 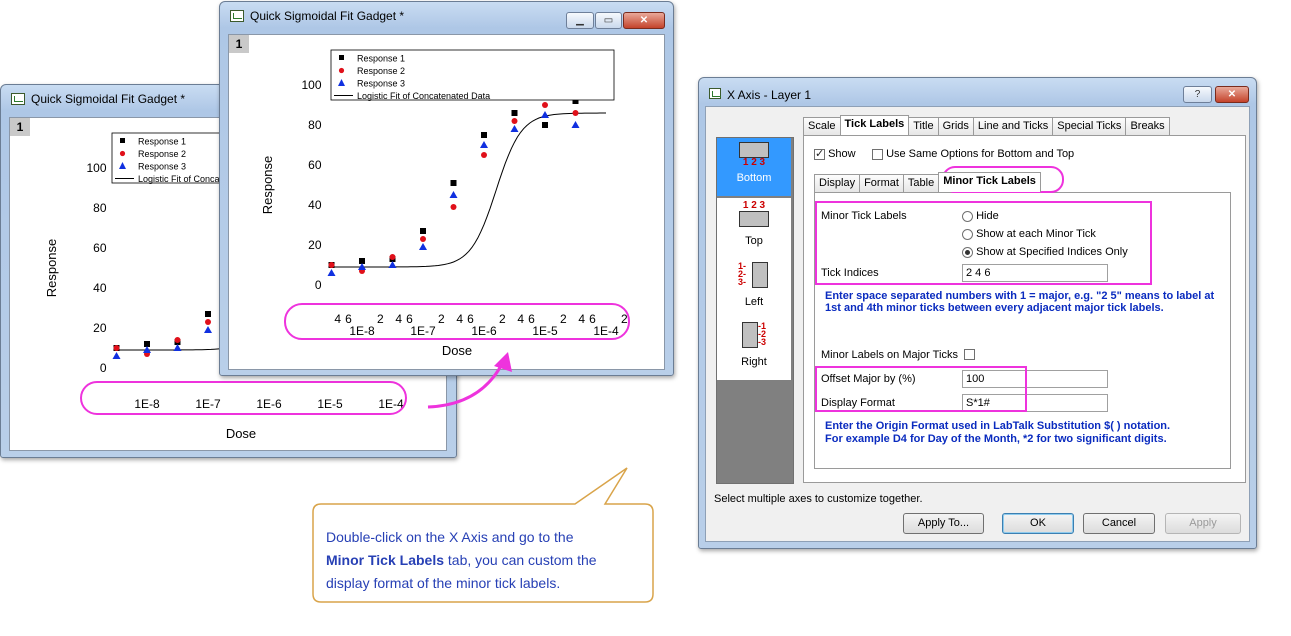 What do you see at coordinates (822, 126) in the screenshot?
I see `tab-scale: Scale` at bounding box center [822, 126].